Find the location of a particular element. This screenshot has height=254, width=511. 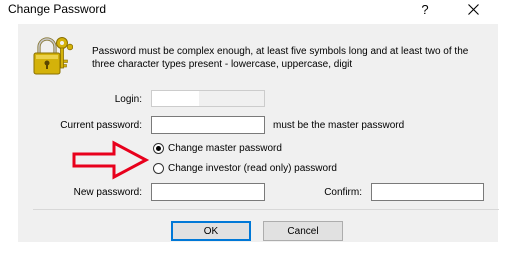

confirm-password-input is located at coordinates (427, 192).